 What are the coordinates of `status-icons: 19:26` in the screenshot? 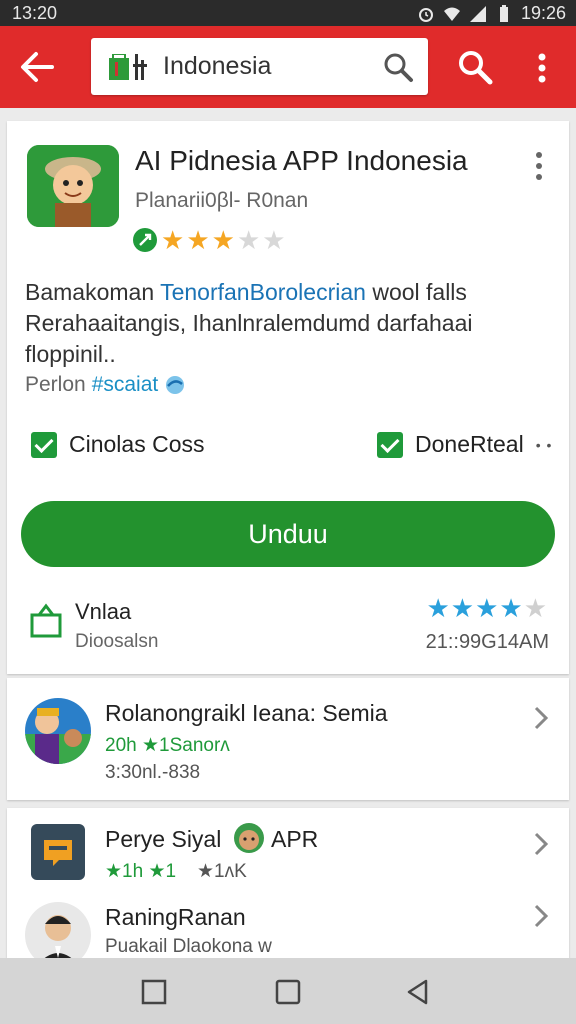 It's located at (491, 13).